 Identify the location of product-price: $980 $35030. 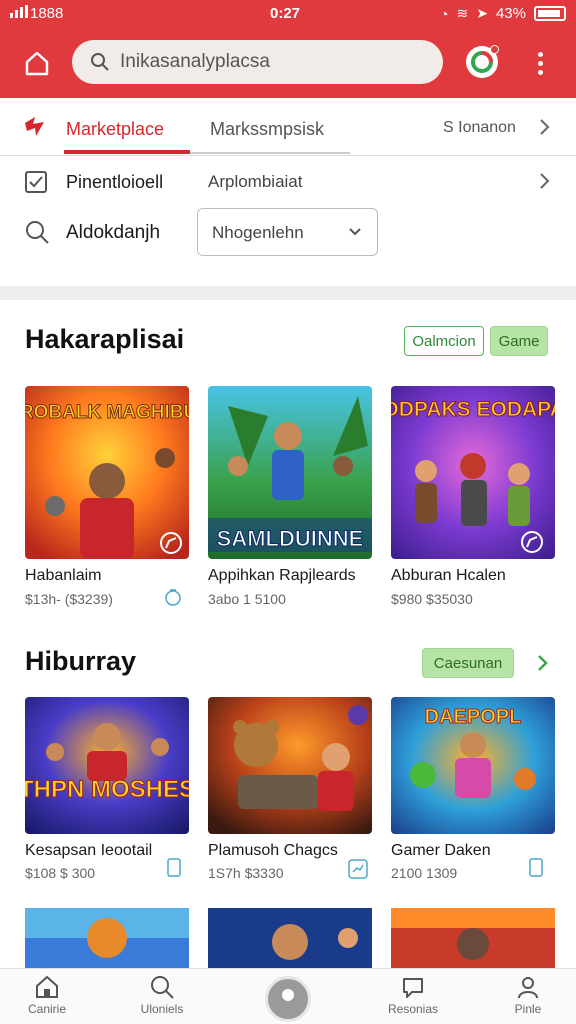
(432, 599).